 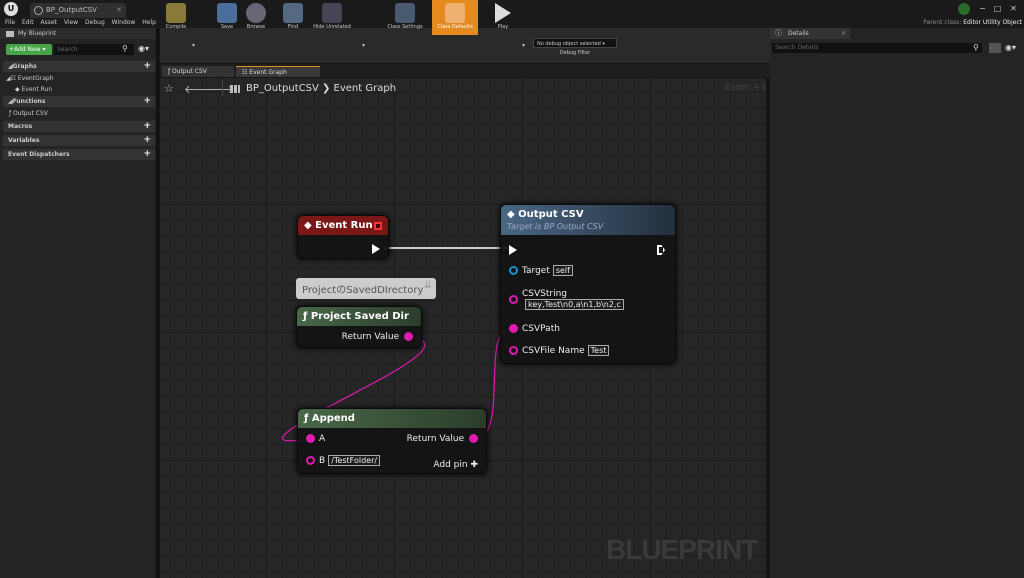 What do you see at coordinates (176, 17) in the screenshot?
I see `compile-button: Compile` at bounding box center [176, 17].